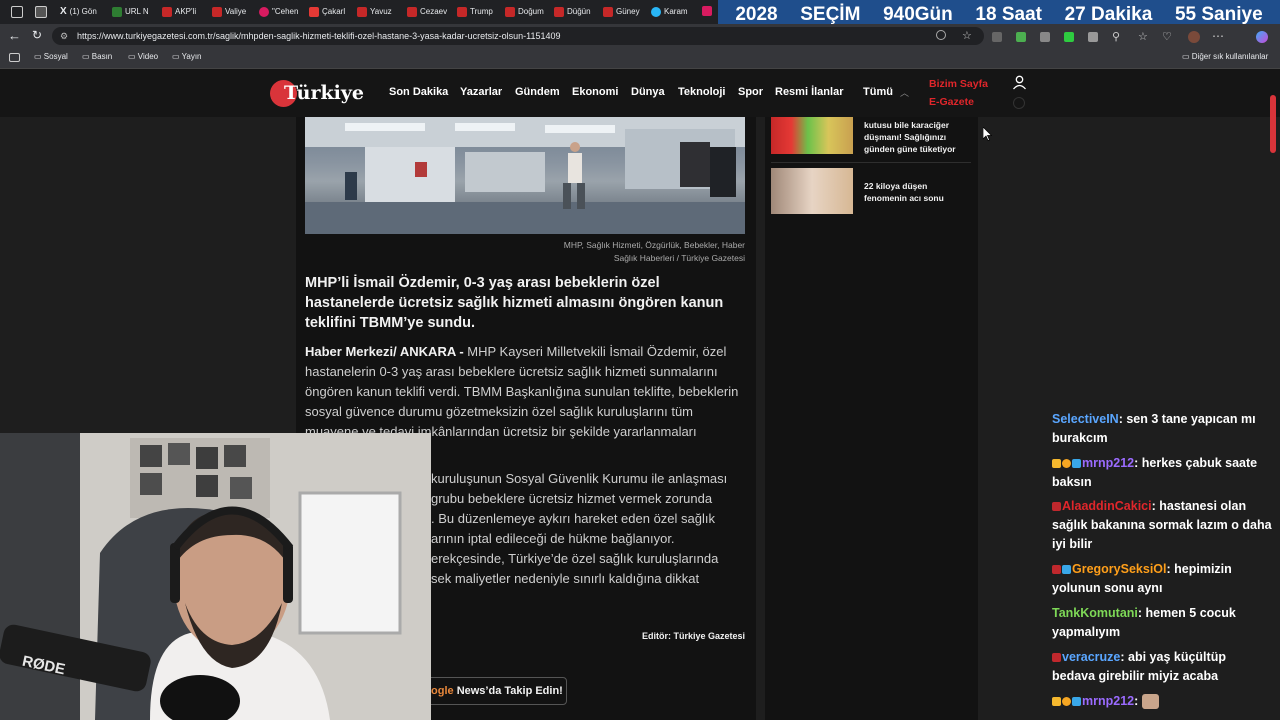 Image resolution: width=1280 pixels, height=720 pixels. I want to click on reload-icon: ↻, so click(37, 35).